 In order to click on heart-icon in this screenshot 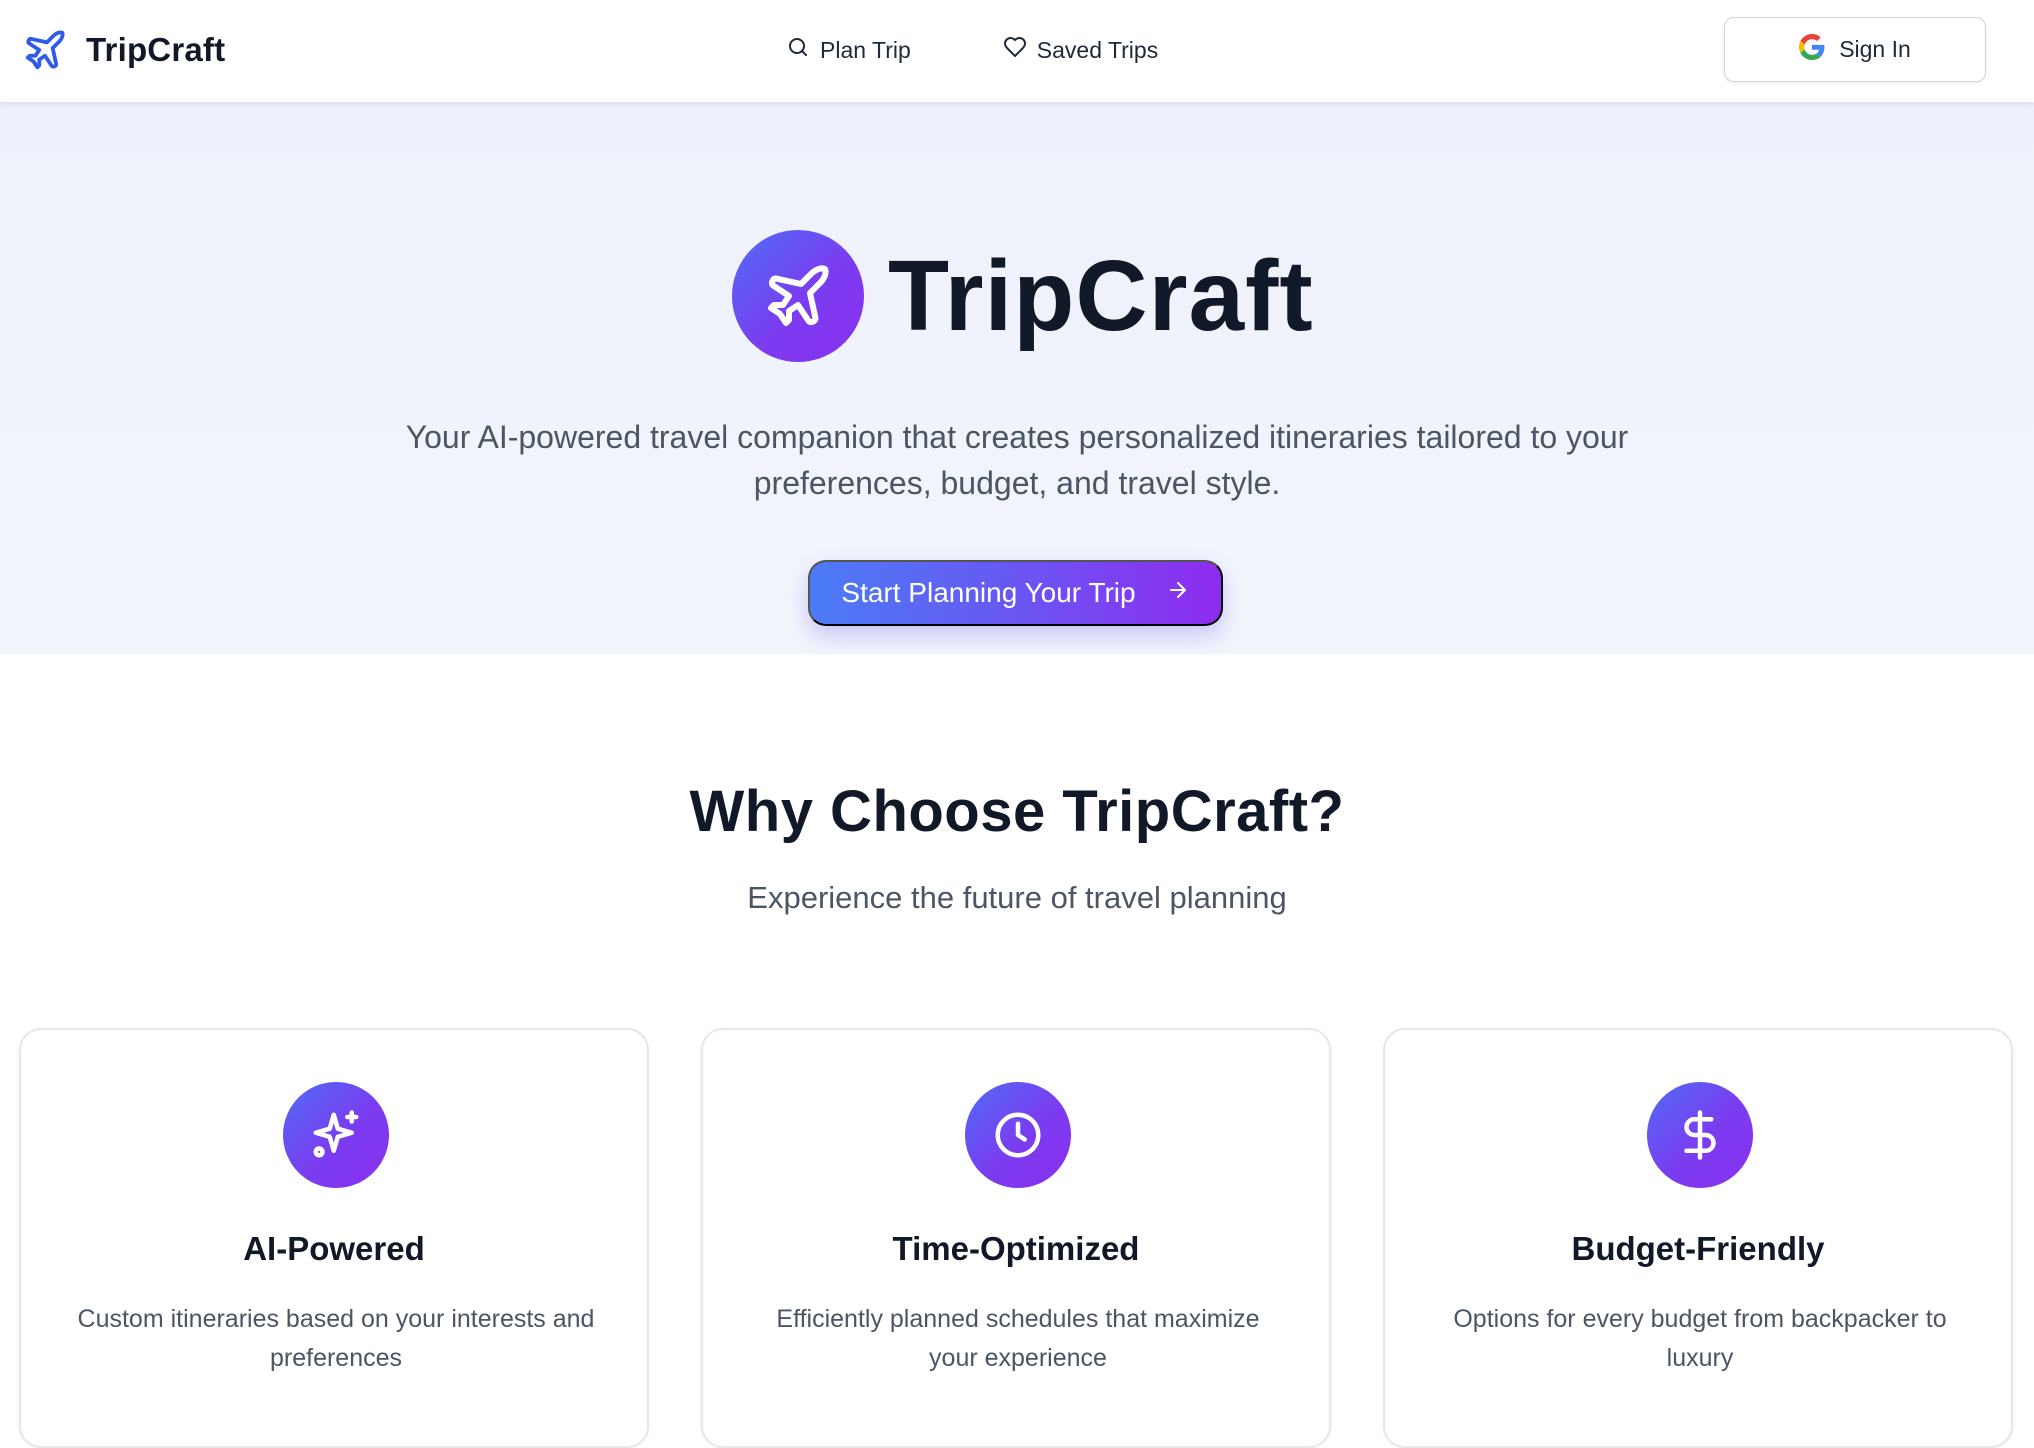, I will do `click(1015, 50)`.